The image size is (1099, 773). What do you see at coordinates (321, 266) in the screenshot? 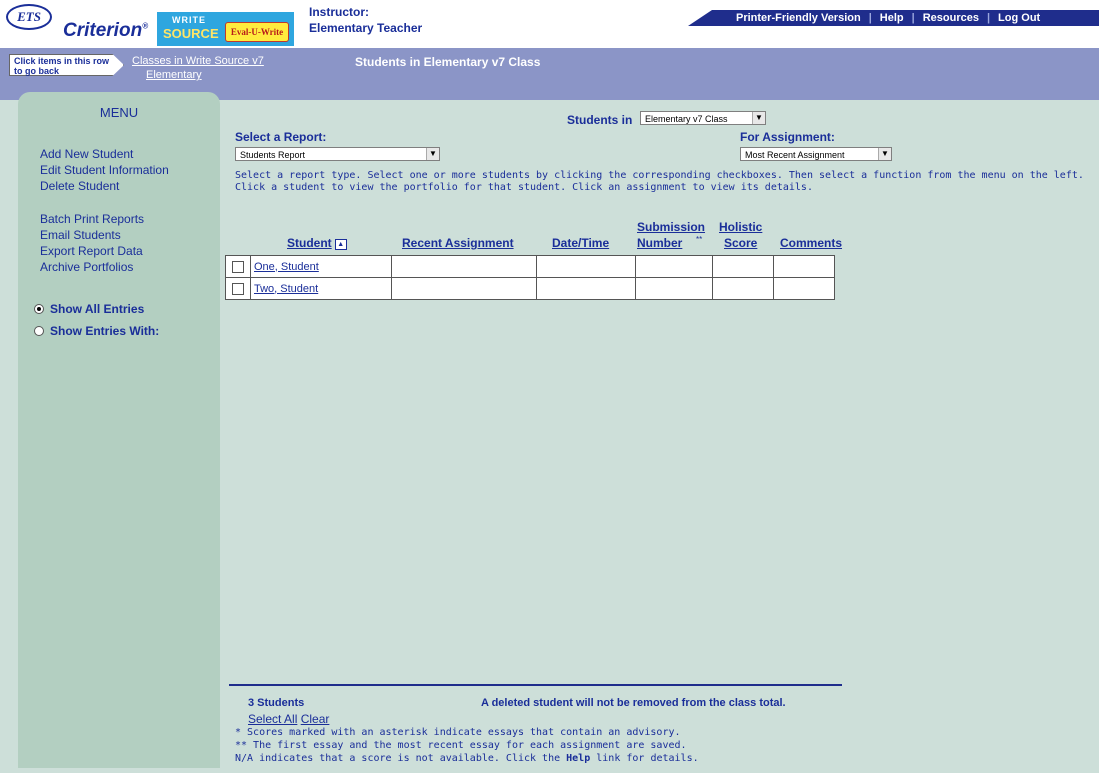
I see `student-cell: One, Student` at bounding box center [321, 266].